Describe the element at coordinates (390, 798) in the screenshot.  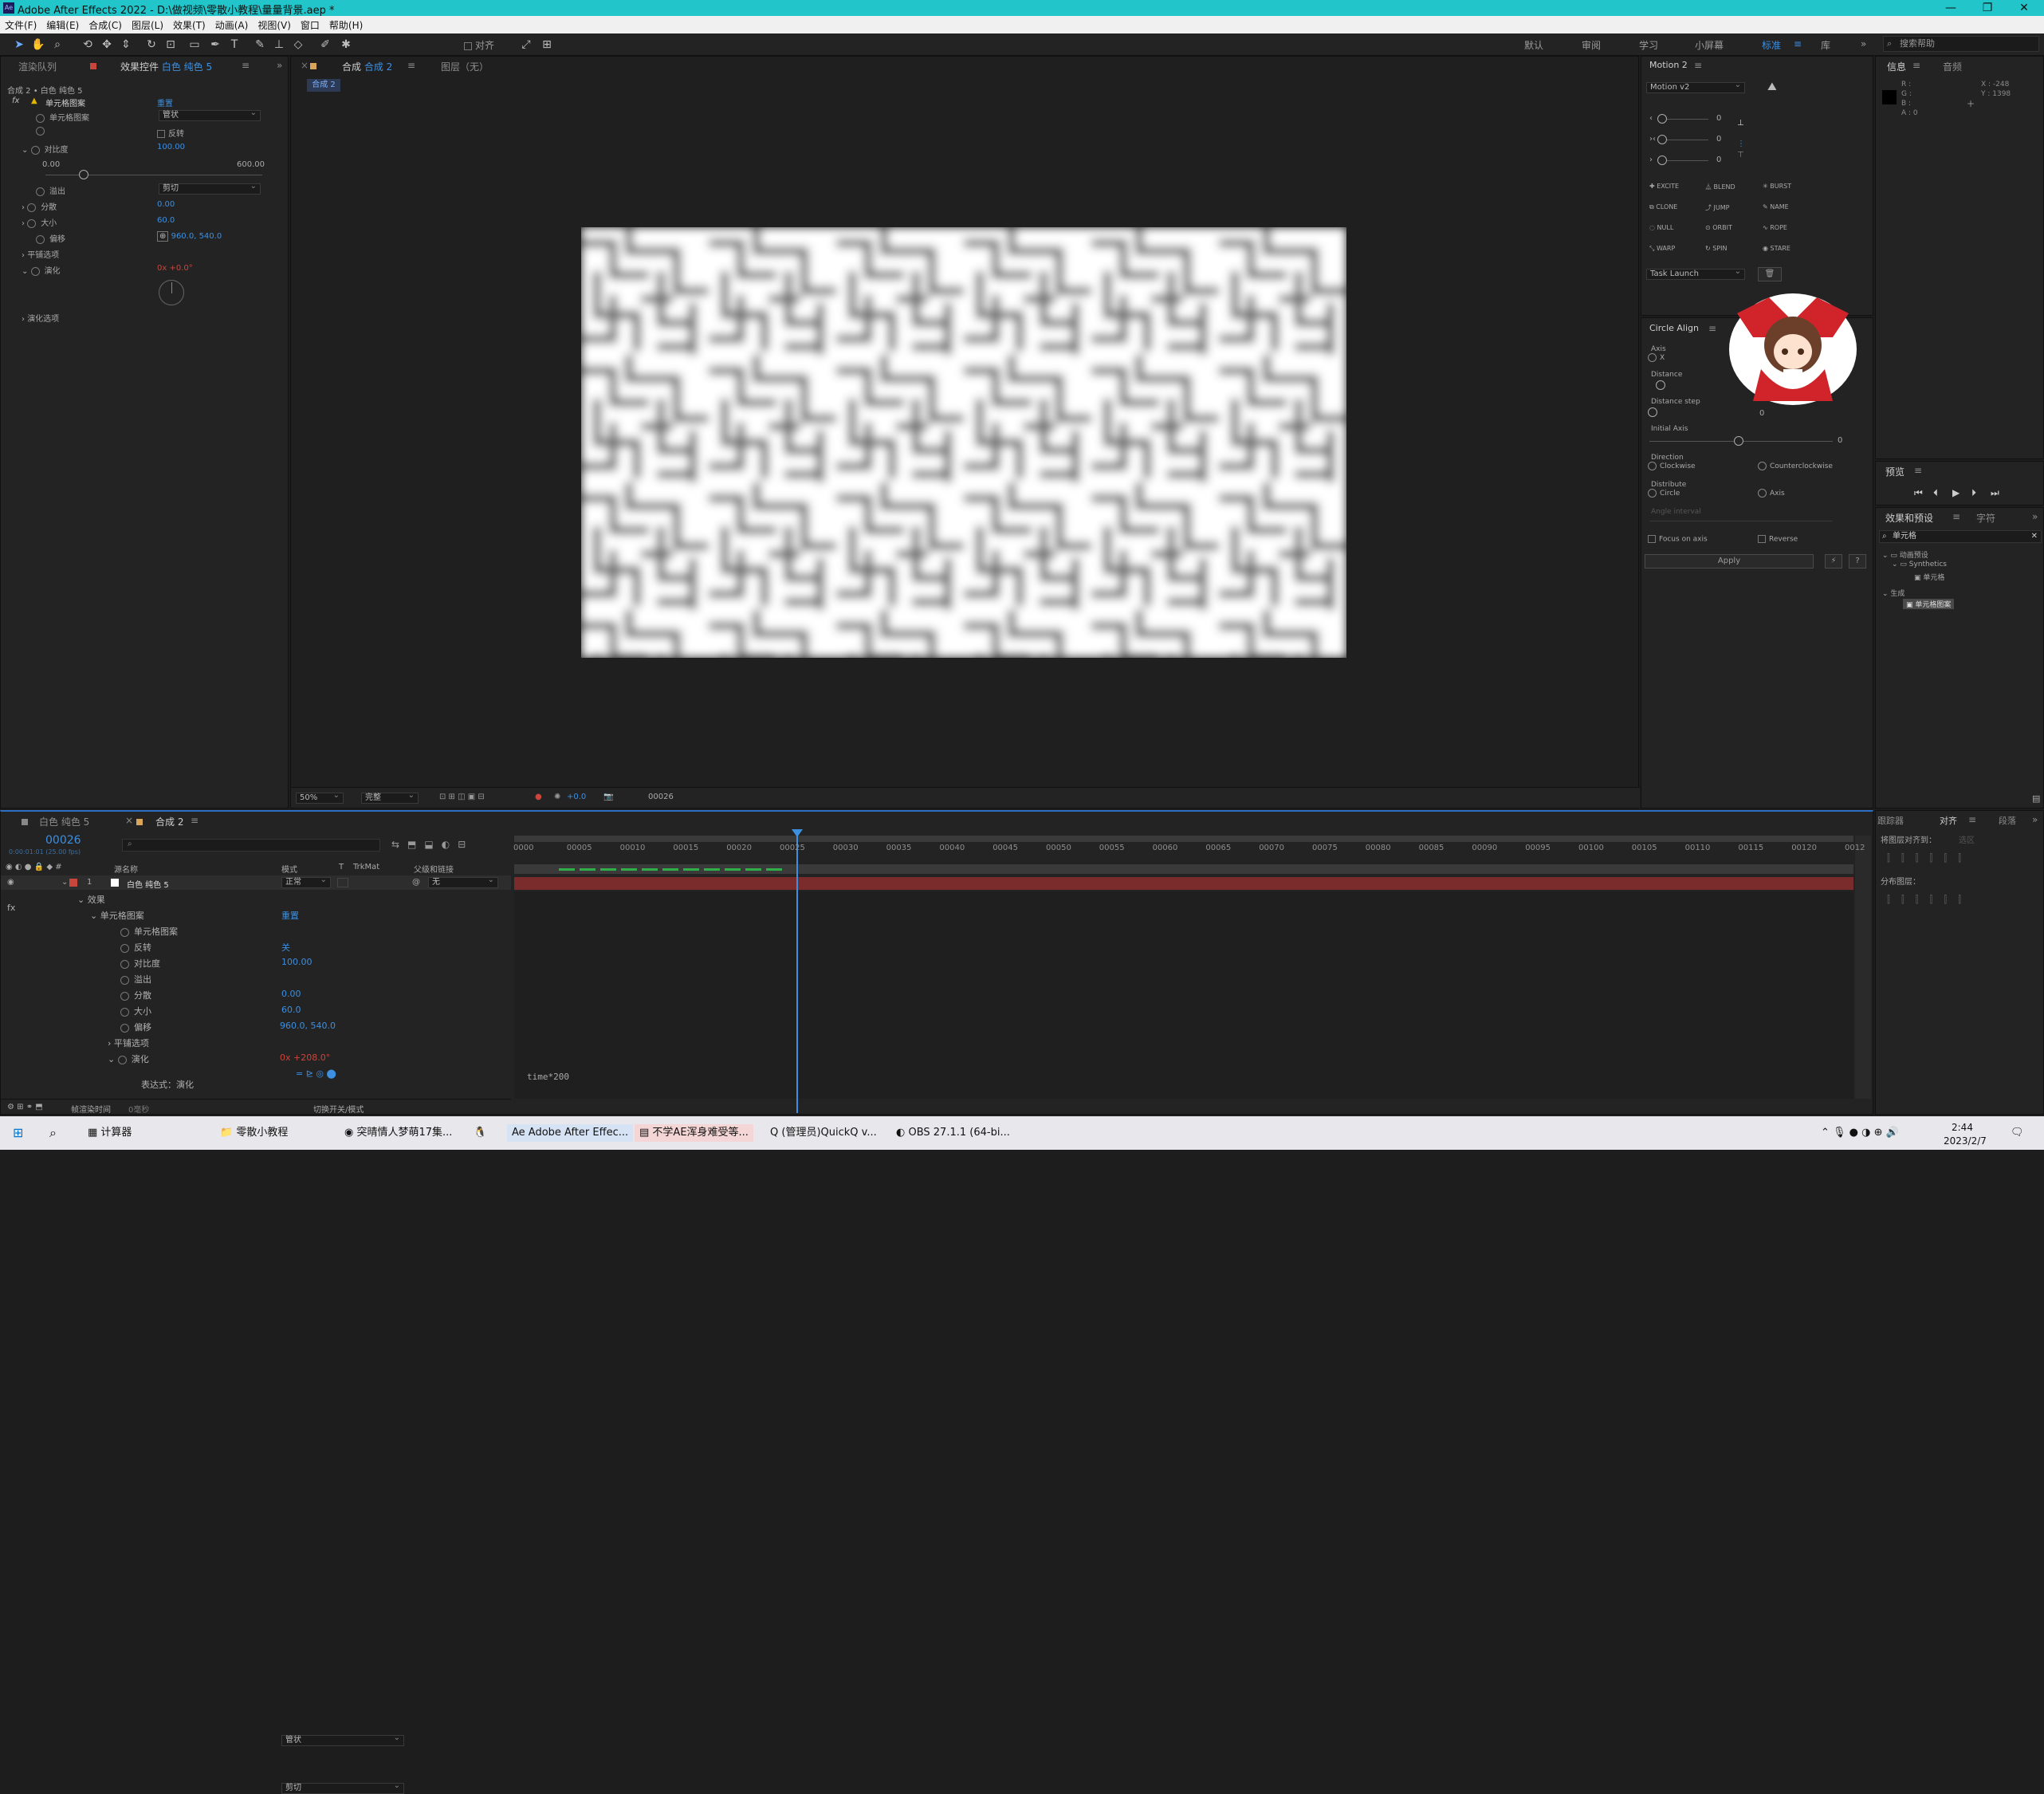
I see `quality-dropdown: 完整` at that location.